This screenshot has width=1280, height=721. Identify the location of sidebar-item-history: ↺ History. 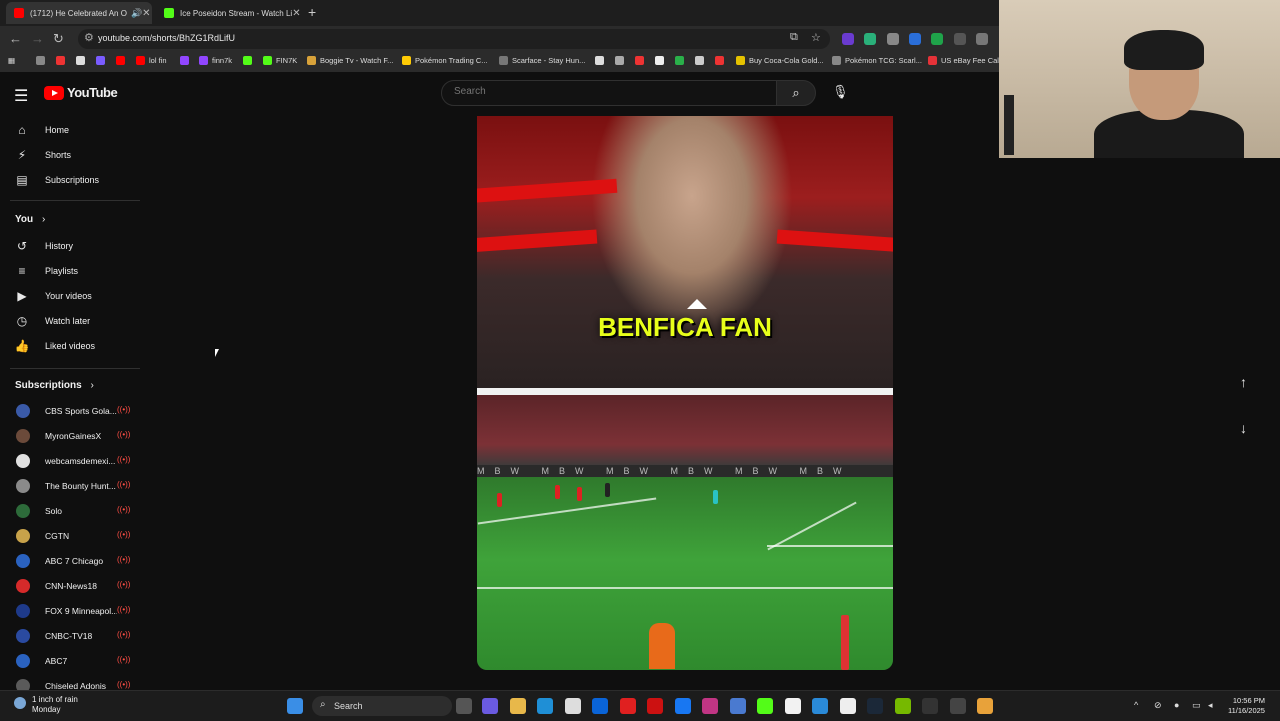
(75, 246).